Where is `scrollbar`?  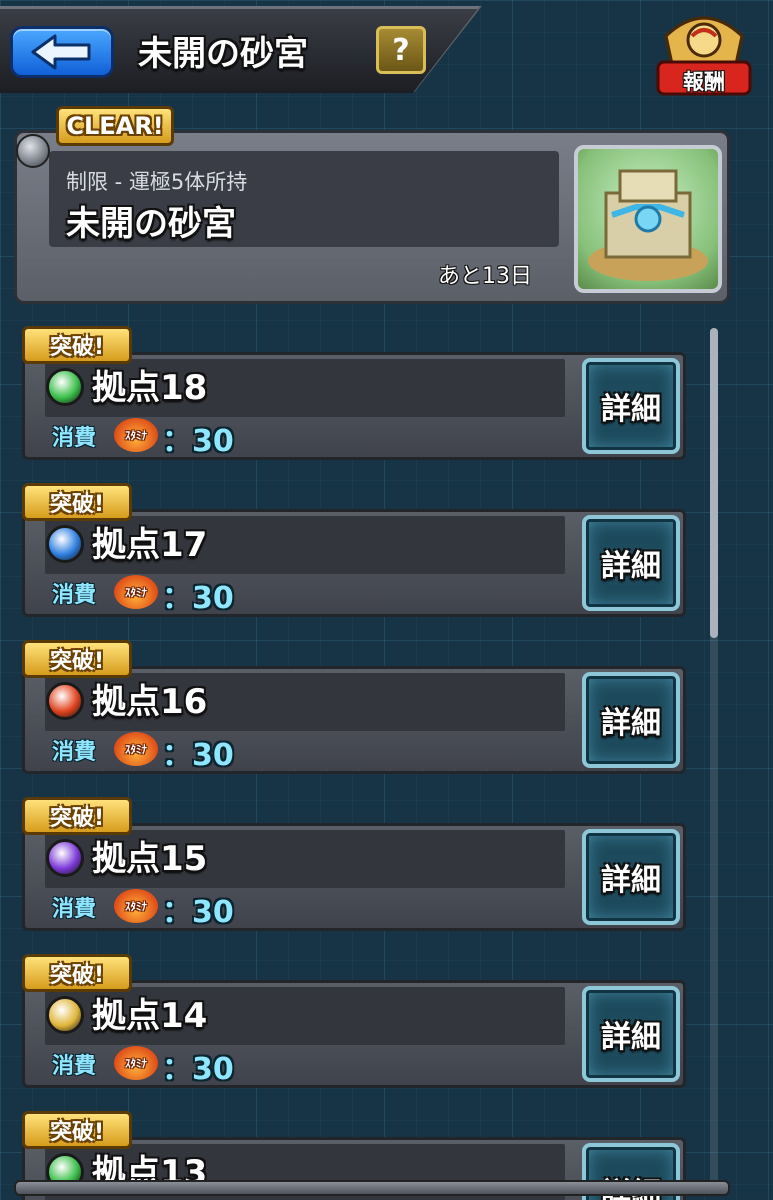 scrollbar is located at coordinates (714, 758).